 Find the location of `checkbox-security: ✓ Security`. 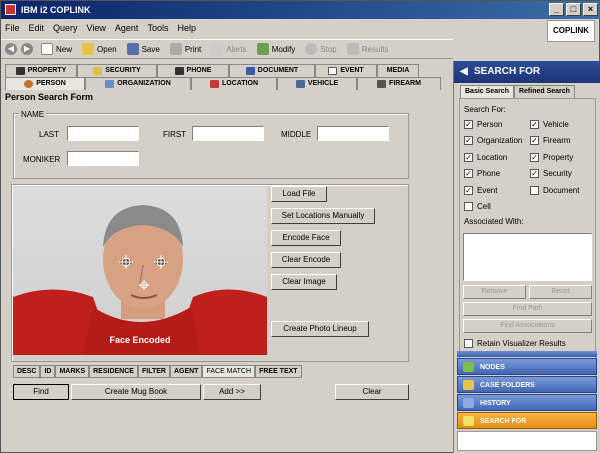

checkbox-security: ✓ Security is located at coordinates (551, 173).